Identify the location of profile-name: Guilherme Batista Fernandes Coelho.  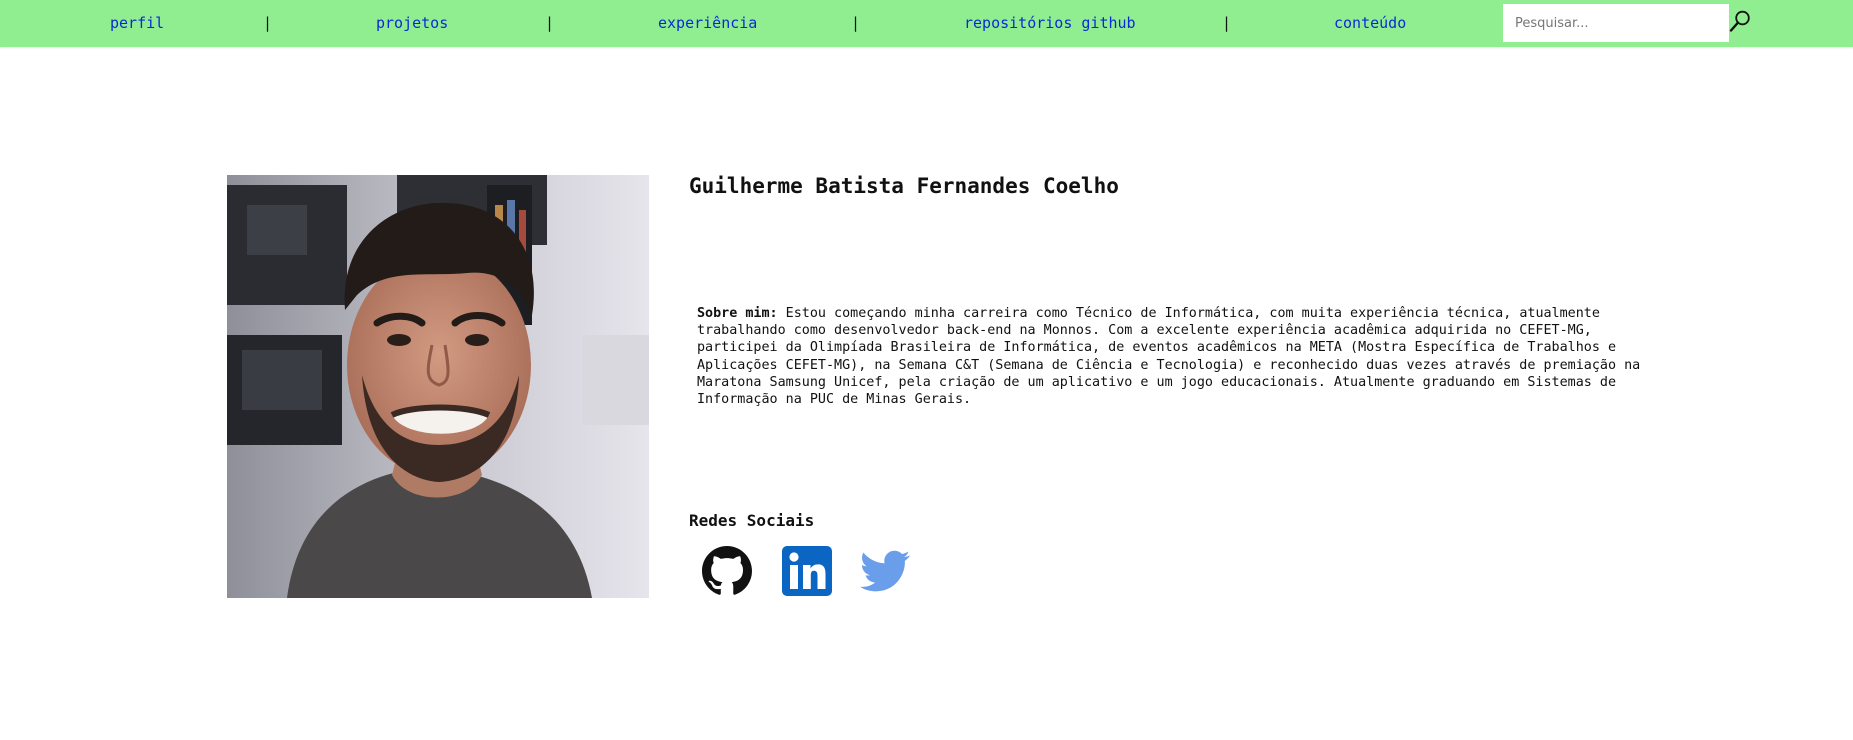
(904, 186).